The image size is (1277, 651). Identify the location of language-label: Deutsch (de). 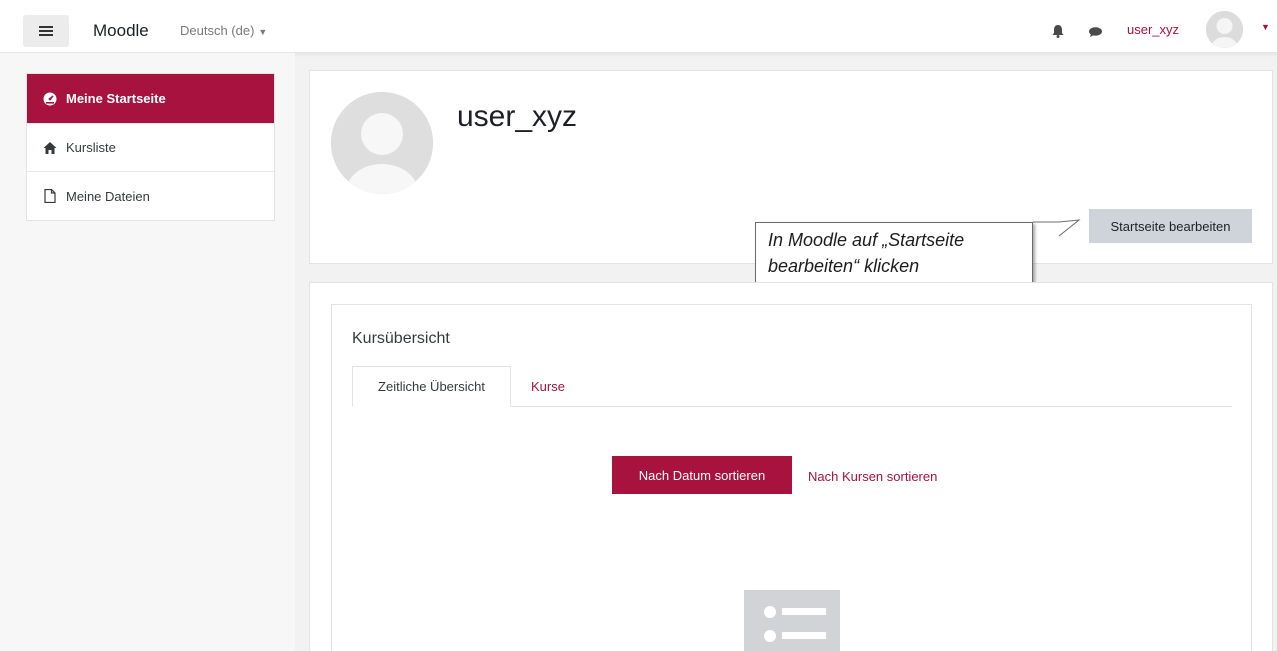
(217, 30).